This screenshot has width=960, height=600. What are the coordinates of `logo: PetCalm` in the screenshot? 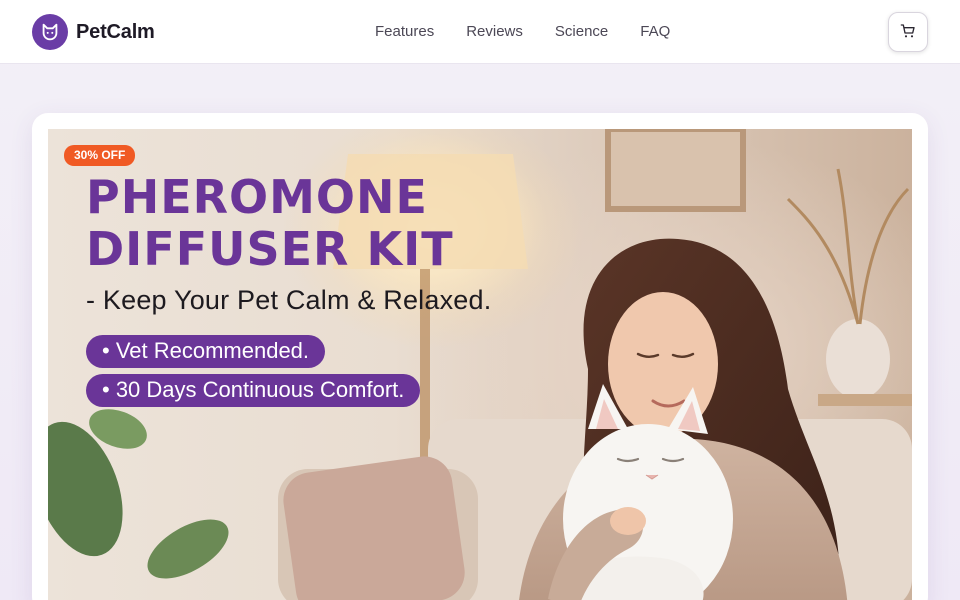 It's located at (93, 32).